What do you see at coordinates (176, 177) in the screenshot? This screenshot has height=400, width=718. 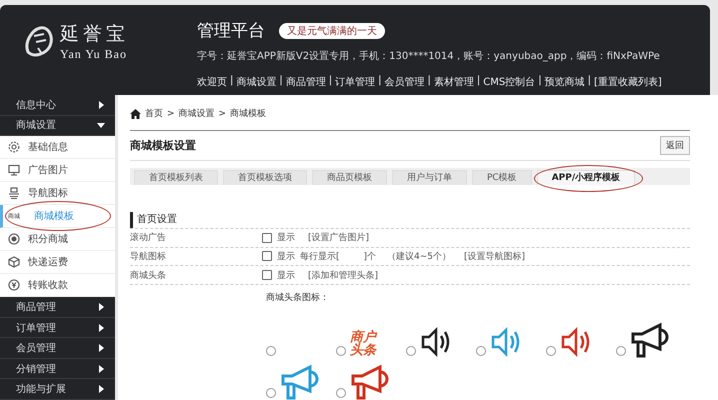 I see `tab: 首页模板列表` at bounding box center [176, 177].